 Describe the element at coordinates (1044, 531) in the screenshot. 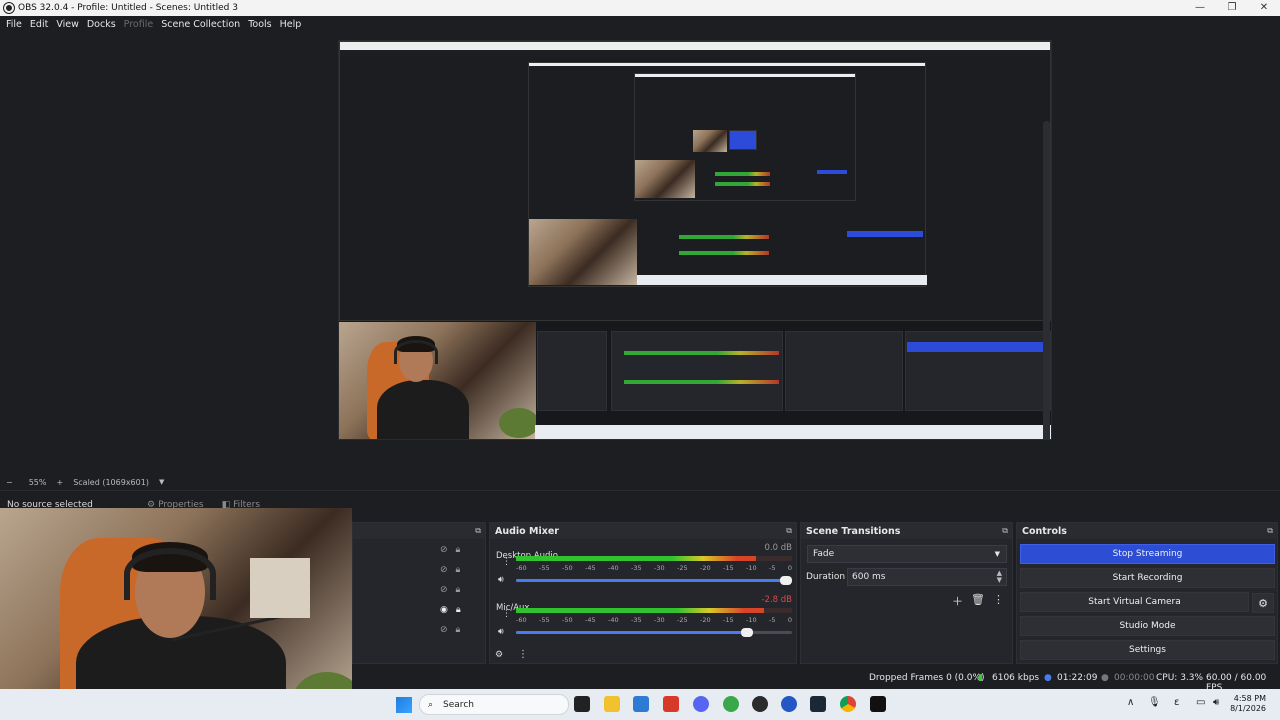

I see `controls-title: Controls` at that location.